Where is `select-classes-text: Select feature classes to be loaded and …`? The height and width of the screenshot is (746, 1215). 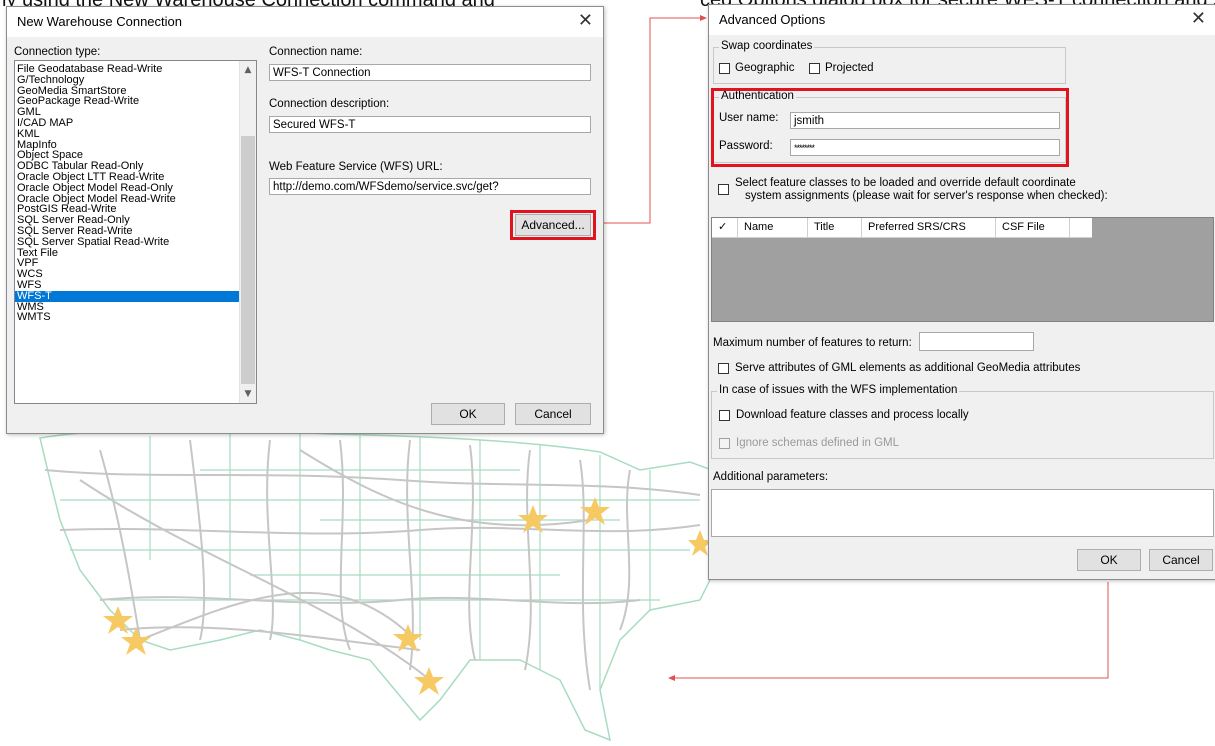
select-classes-text: Select feature classes to be loaded and … is located at coordinates (905, 183).